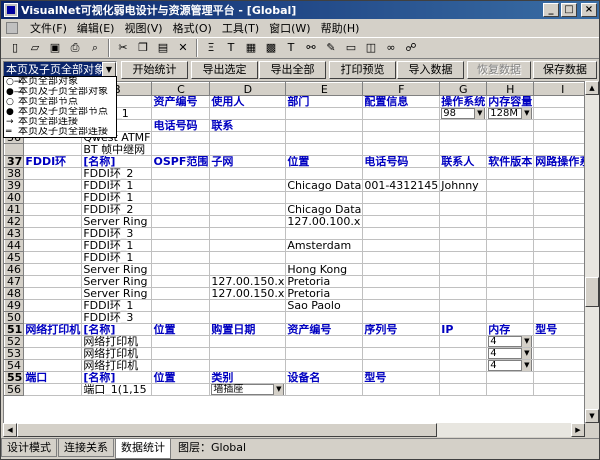 The height and width of the screenshot is (460, 600). Describe the element at coordinates (294, 430) in the screenshot. I see `horizontal-scrollbar: ◀ ▶` at that location.